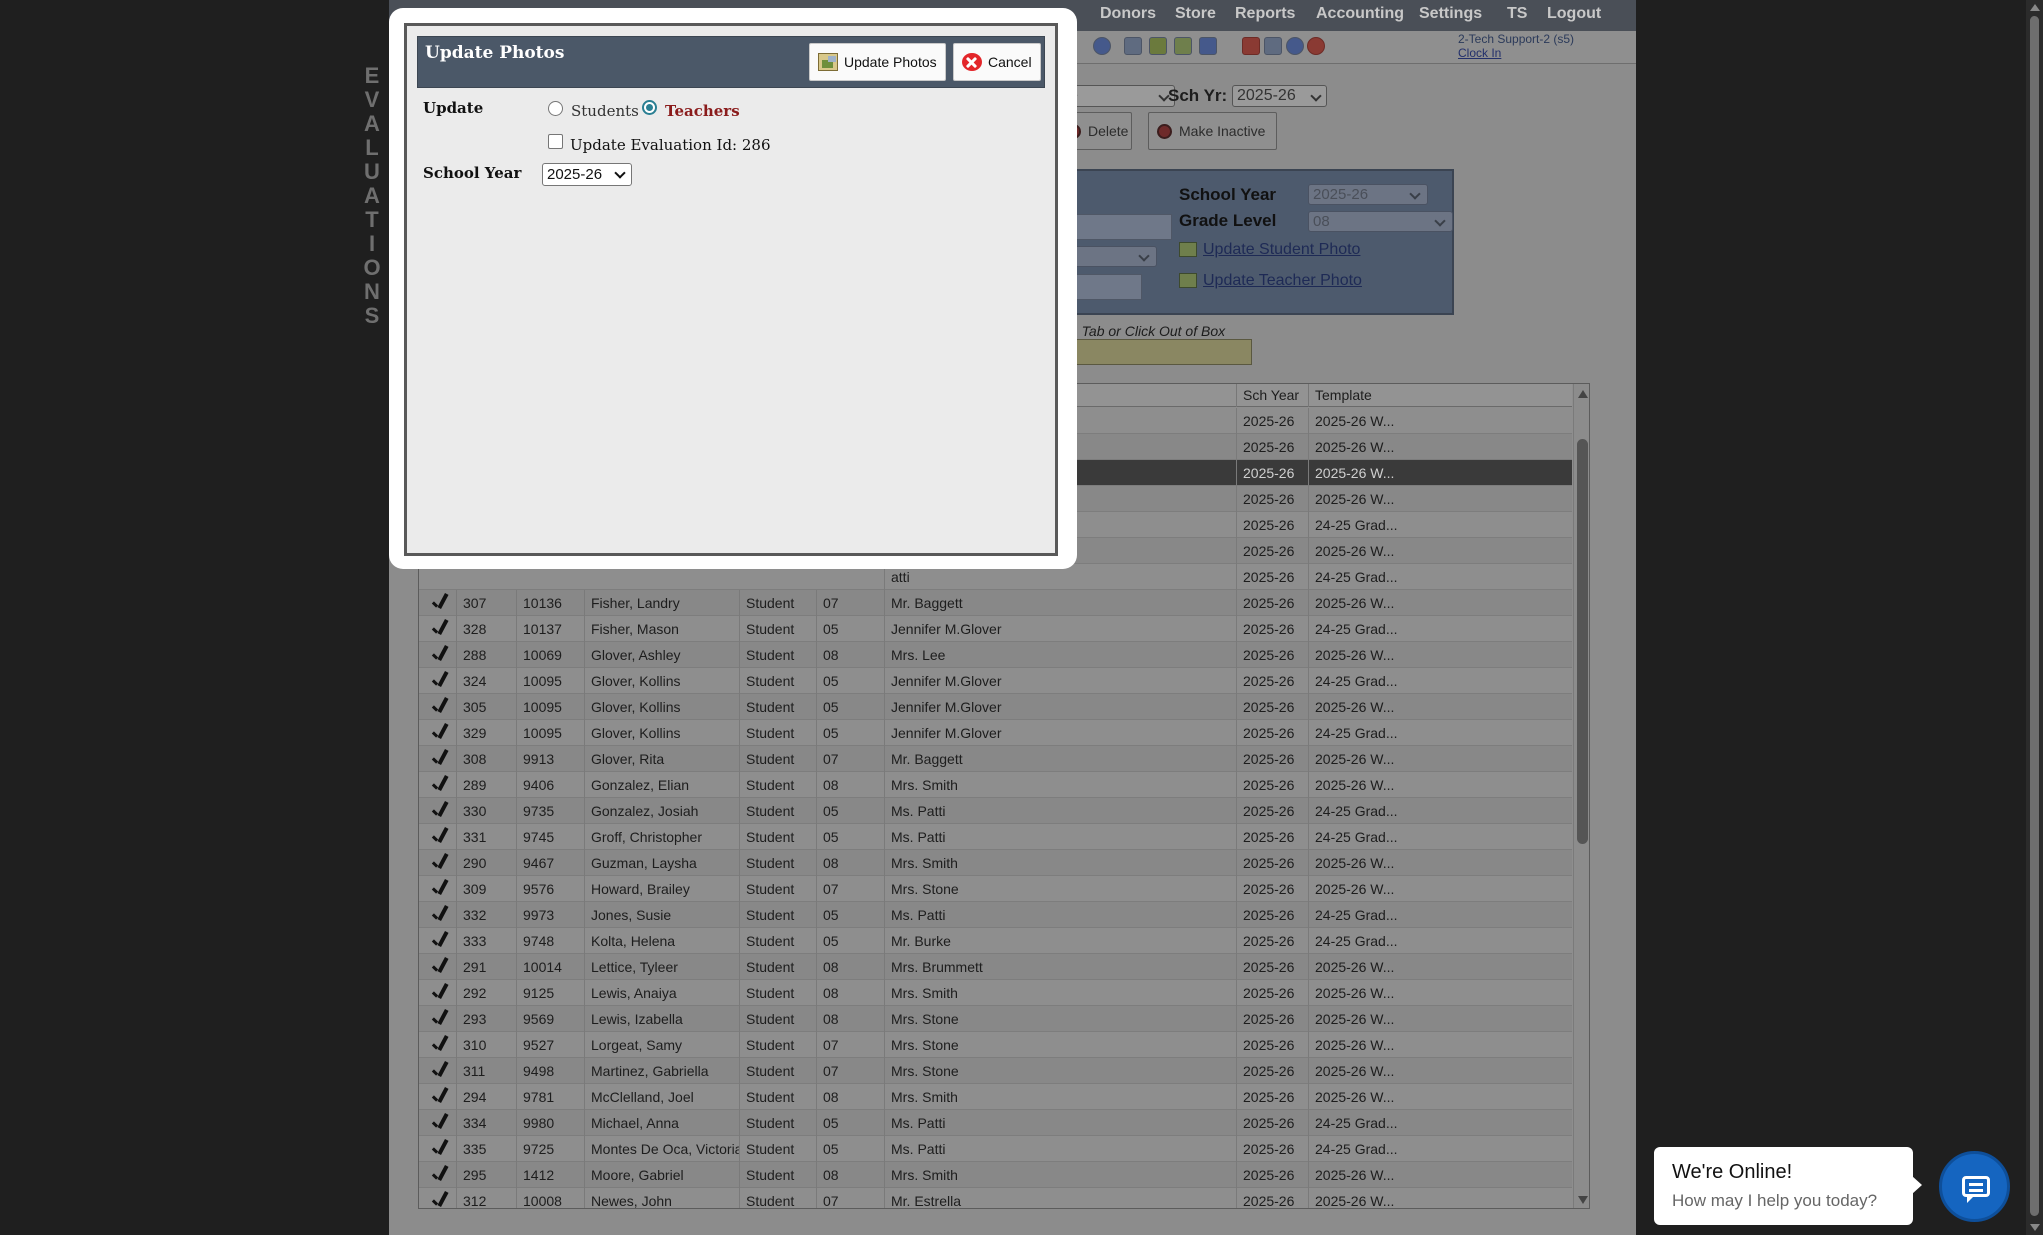 This screenshot has width=2043, height=1235. What do you see at coordinates (1208, 46) in the screenshot?
I see `ap-icon` at bounding box center [1208, 46].